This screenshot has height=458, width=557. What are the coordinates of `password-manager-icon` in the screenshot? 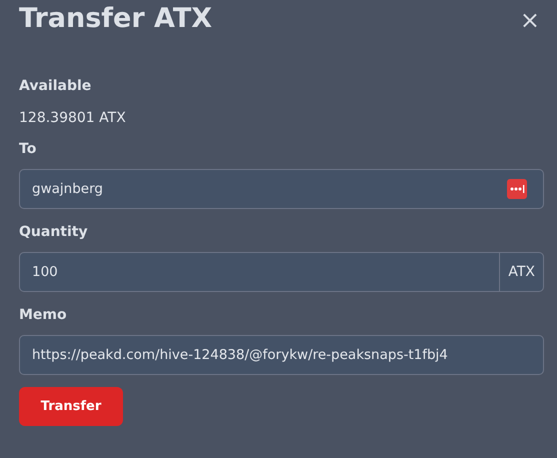 It's located at (517, 189).